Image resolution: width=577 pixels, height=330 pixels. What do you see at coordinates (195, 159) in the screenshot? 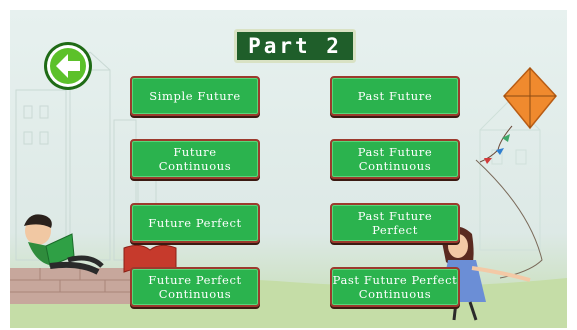
I see `future-continuous-button: Future Continuous` at bounding box center [195, 159].